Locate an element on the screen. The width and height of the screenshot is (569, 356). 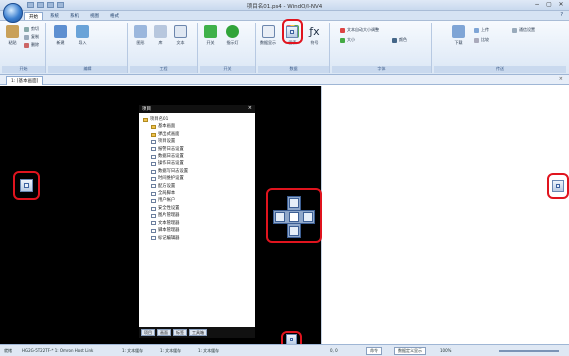
close-icon: × is located at coordinates (250, 108).